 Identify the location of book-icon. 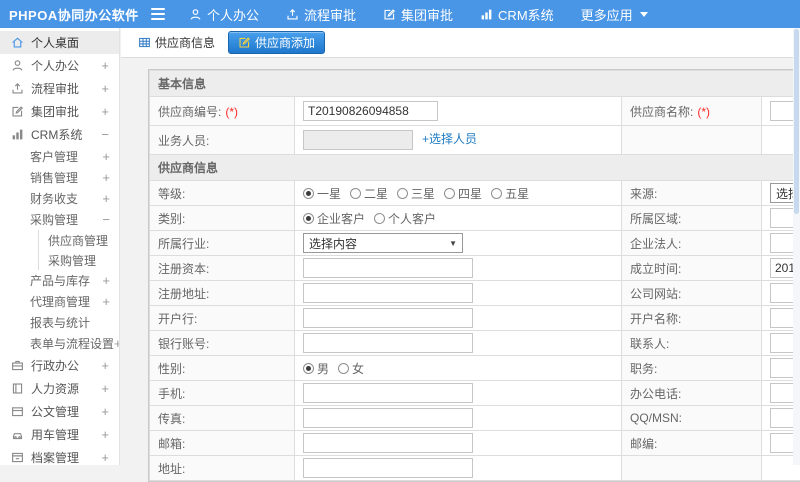
(17, 388).